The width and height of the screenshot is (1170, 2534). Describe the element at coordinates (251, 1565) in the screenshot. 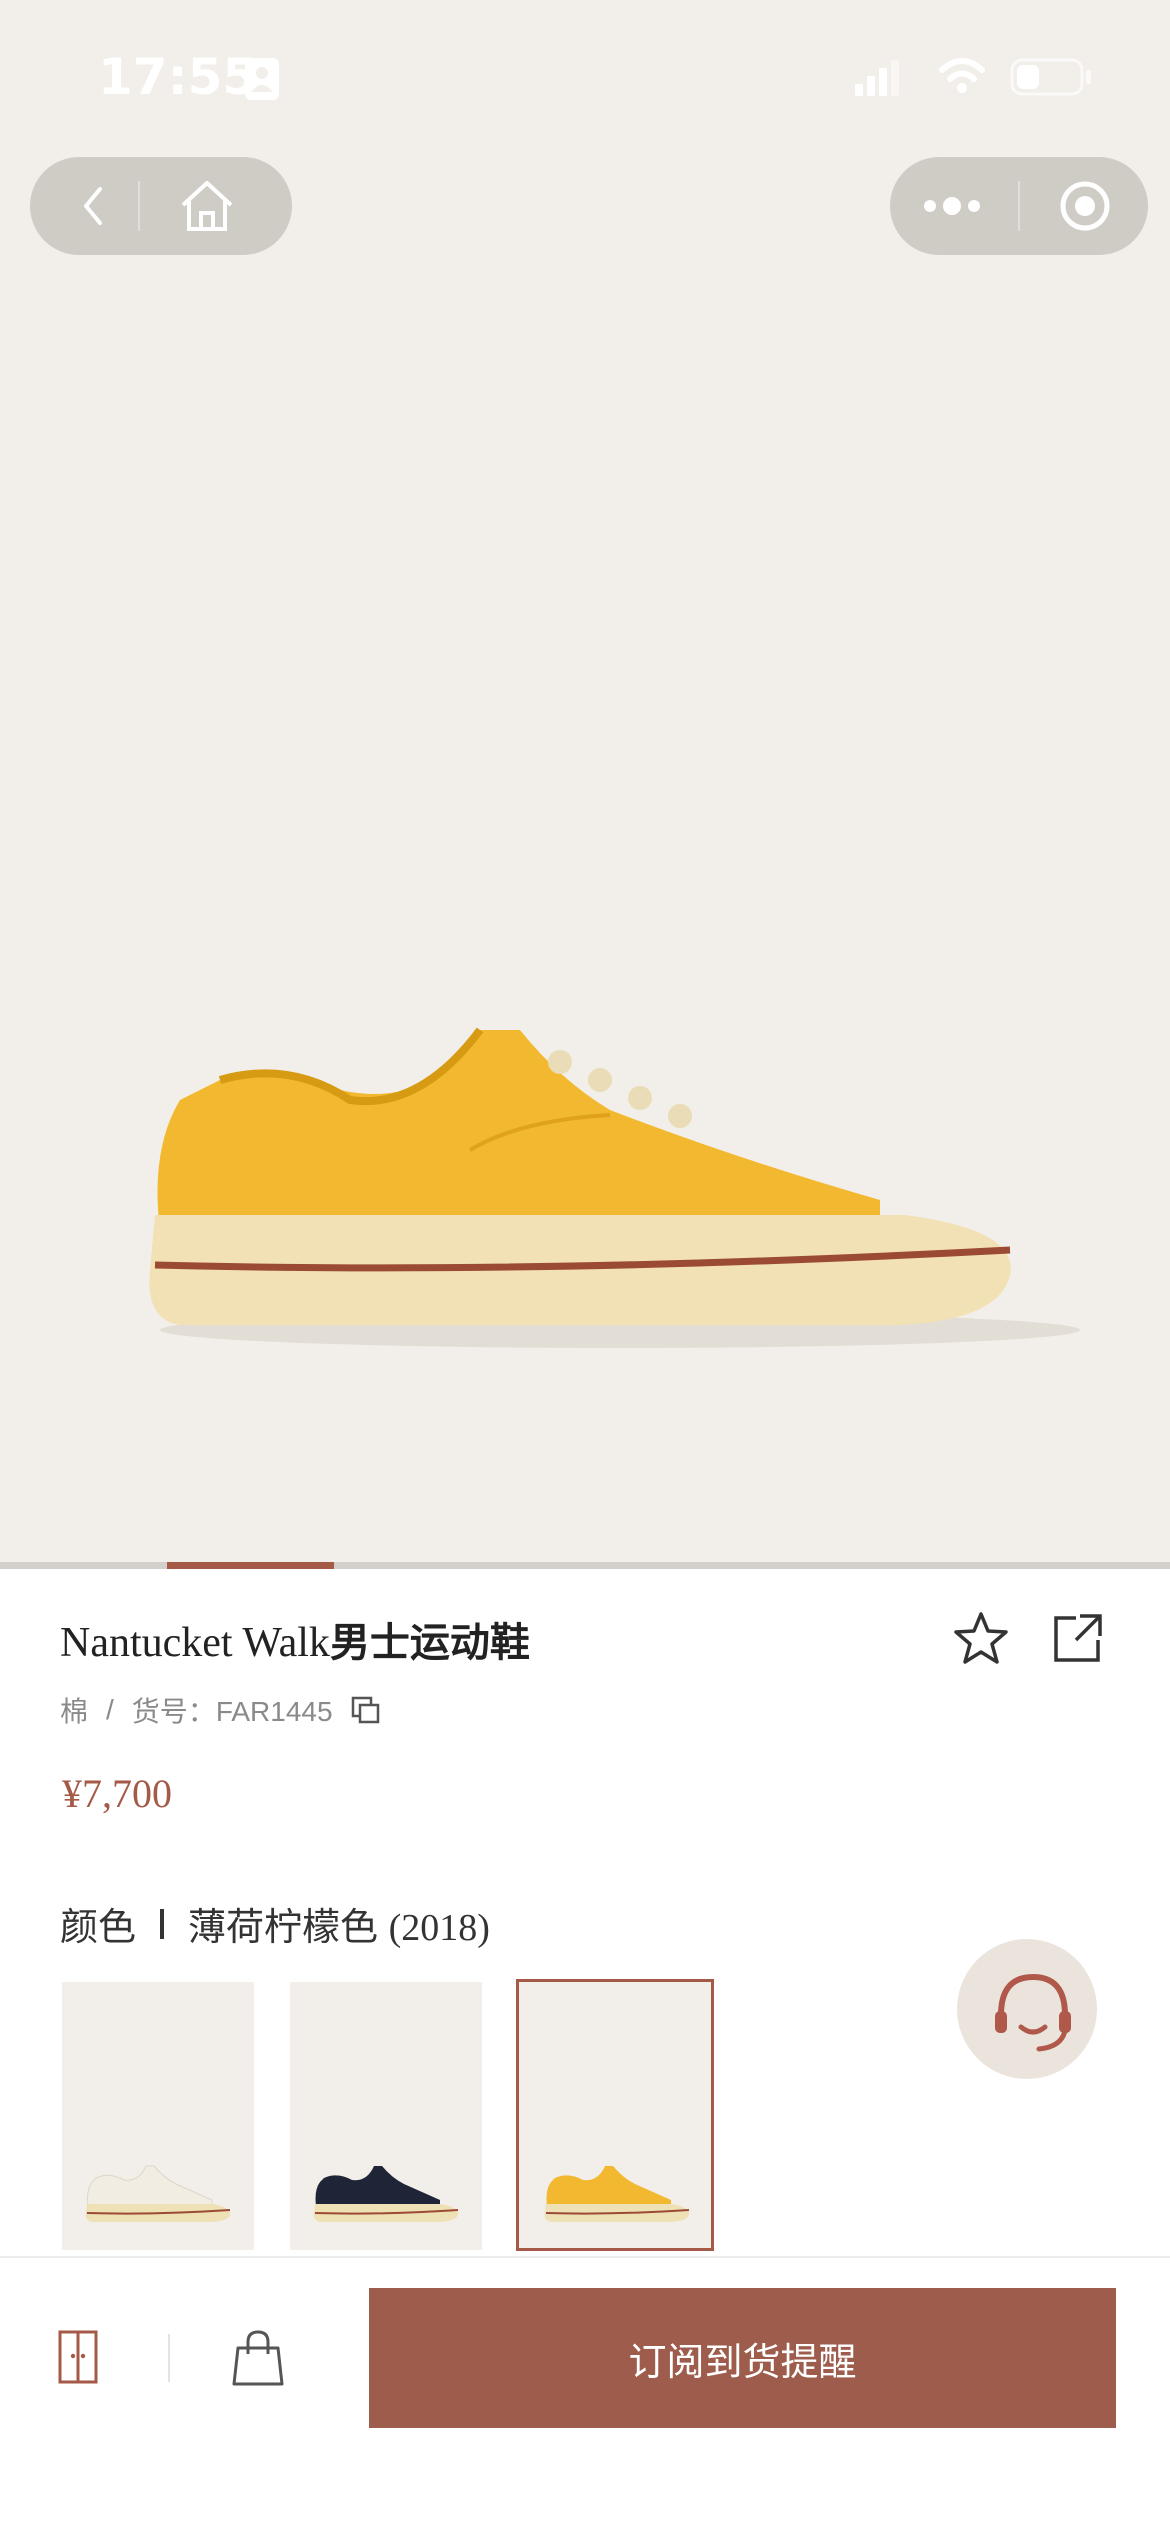

I see `gallery-progress-fill` at that location.